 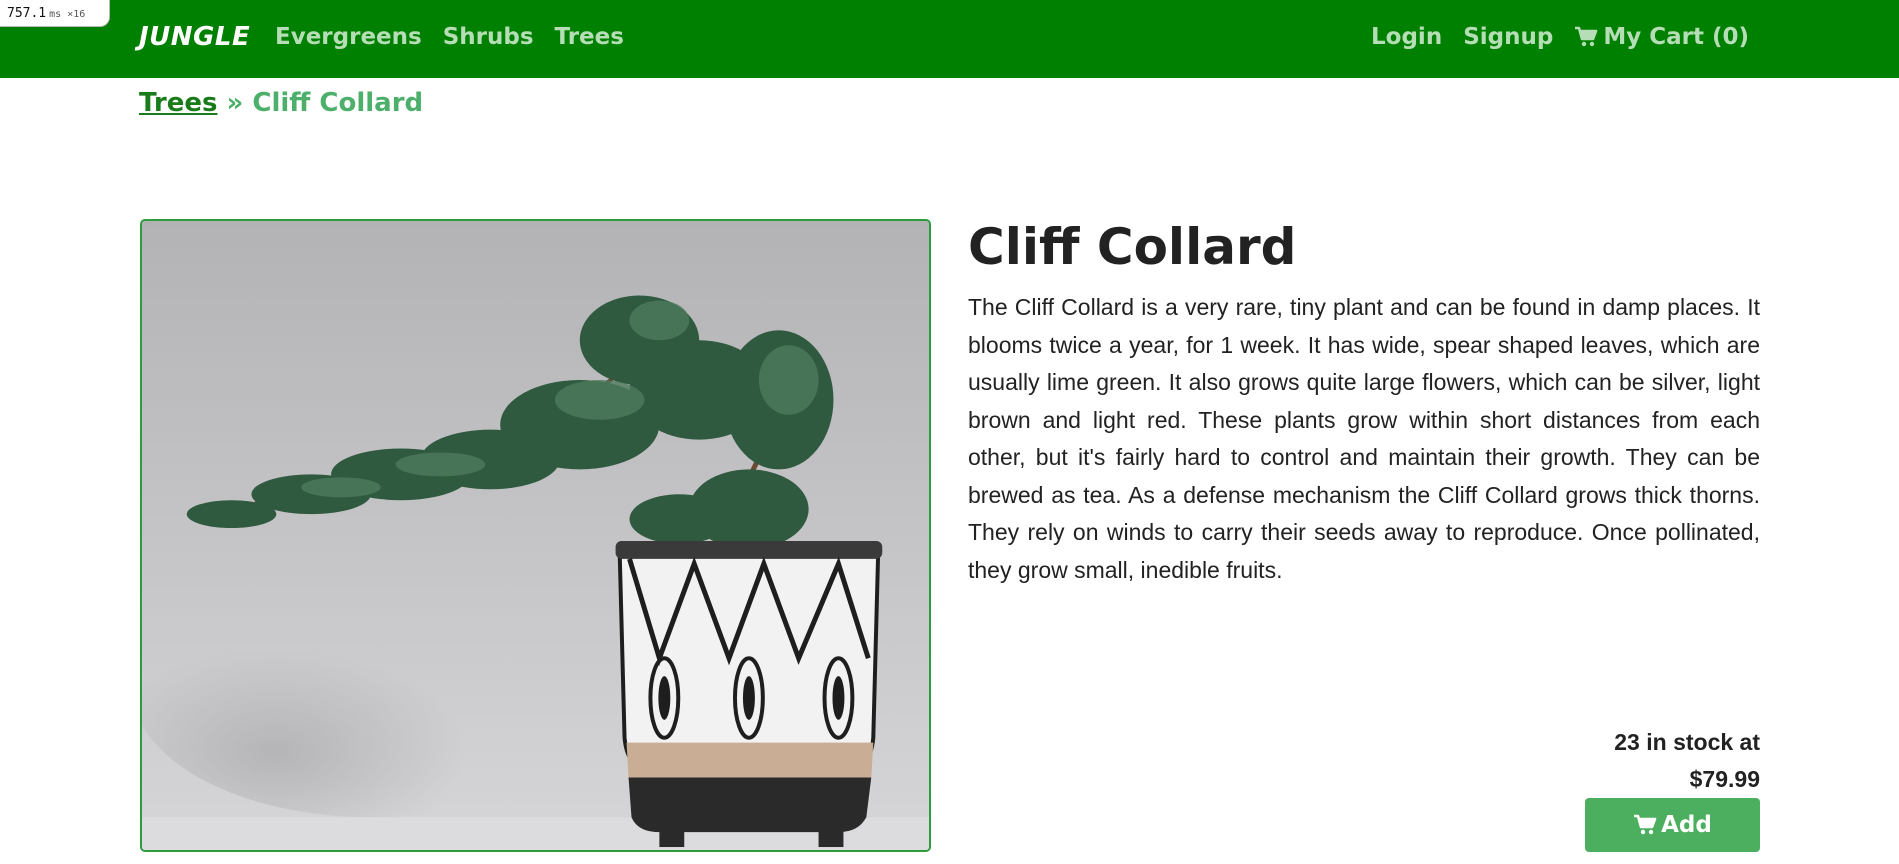 What do you see at coordinates (1406, 37) in the screenshot?
I see `login-link: Login` at bounding box center [1406, 37].